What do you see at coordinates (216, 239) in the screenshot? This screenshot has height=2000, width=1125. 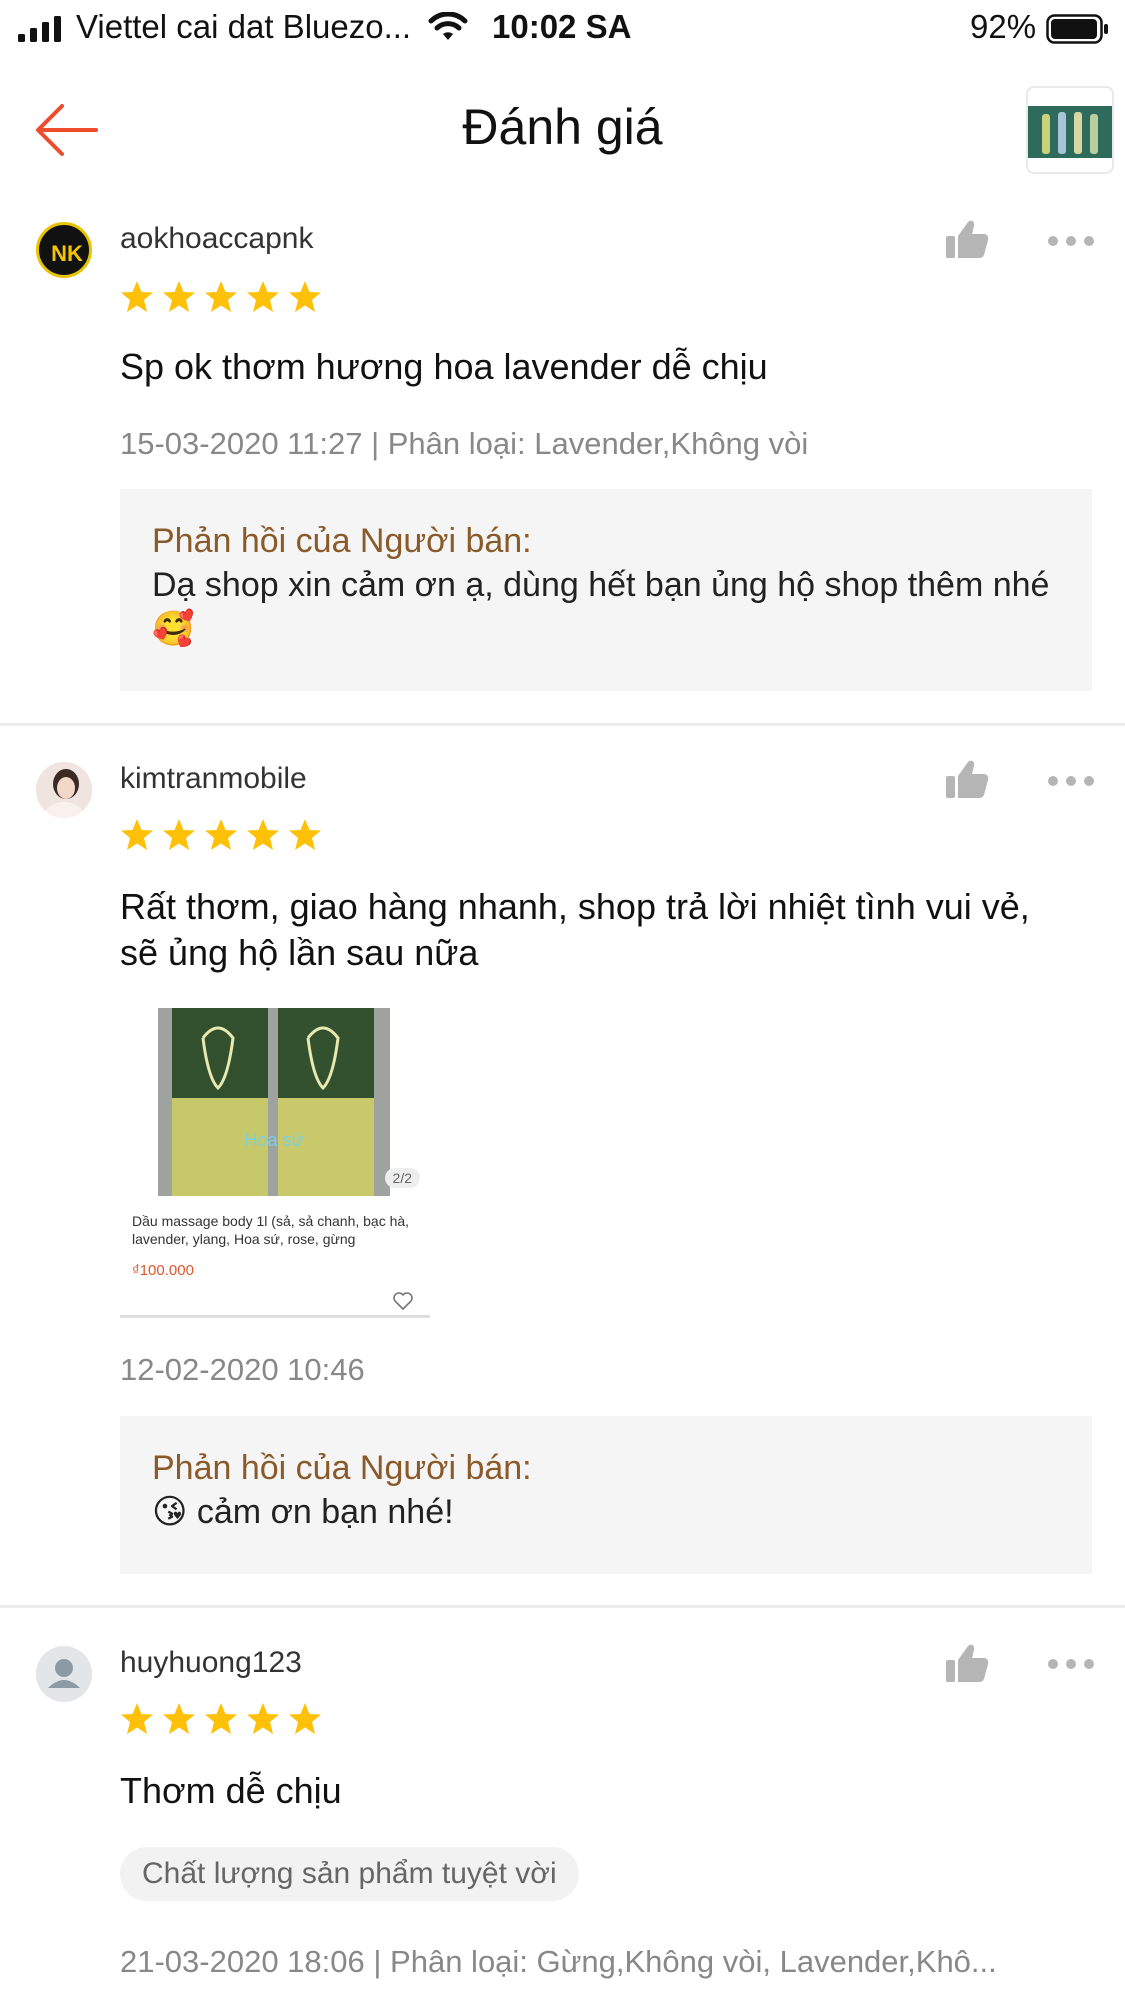 I see `reviewer-username: aokhoaccapnk` at bounding box center [216, 239].